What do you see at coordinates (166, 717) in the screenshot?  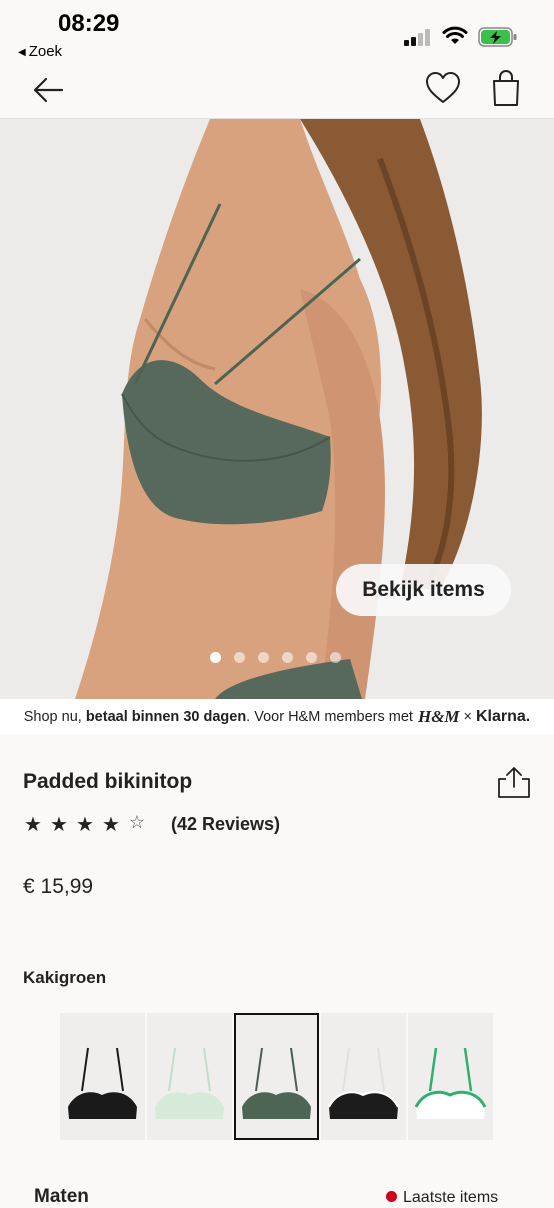 I see `banner-bold: betaal binnen 30 dagen` at bounding box center [166, 717].